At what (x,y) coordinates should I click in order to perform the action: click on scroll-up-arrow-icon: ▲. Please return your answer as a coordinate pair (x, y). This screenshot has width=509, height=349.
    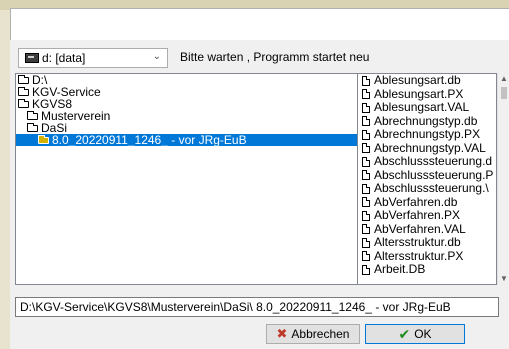
    Looking at the image, I should click on (503, 79).